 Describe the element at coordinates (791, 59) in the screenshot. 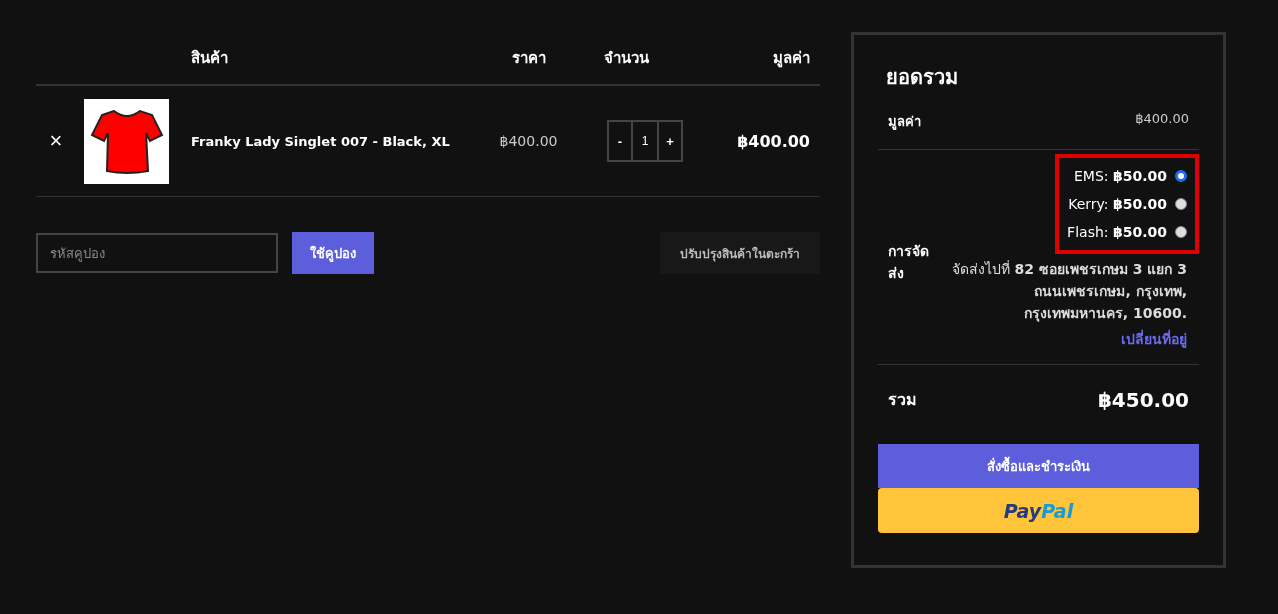

I see `column-header: มูลค่า` at that location.